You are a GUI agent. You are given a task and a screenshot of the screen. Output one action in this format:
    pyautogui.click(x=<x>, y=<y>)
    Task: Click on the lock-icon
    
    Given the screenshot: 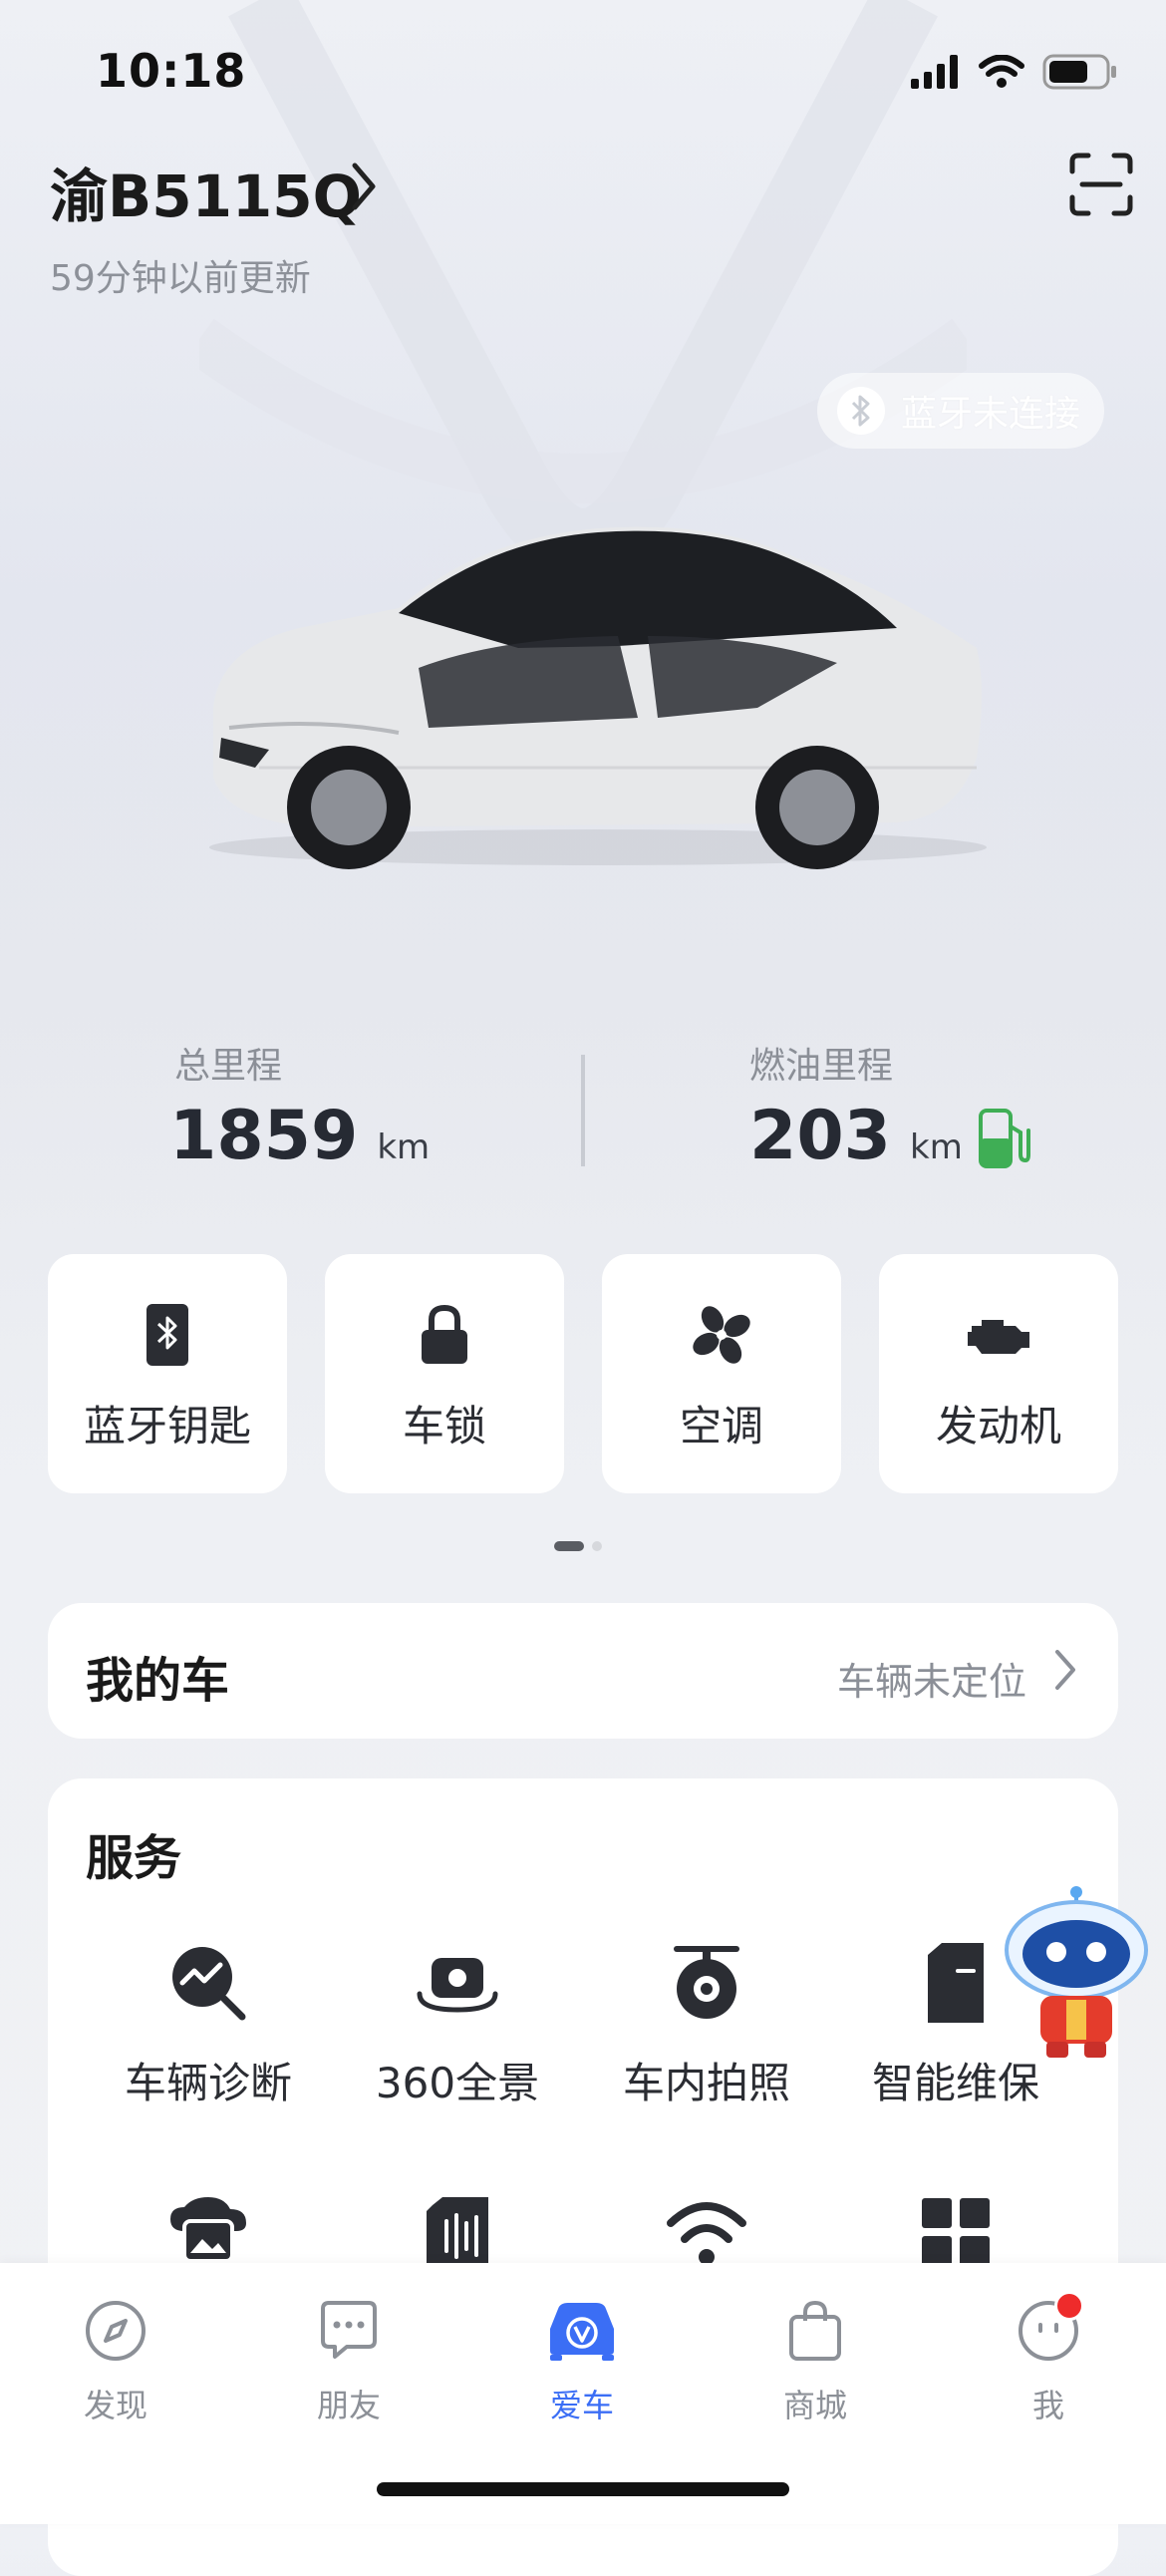 What is the action you would take?
    pyautogui.click(x=444, y=1335)
    